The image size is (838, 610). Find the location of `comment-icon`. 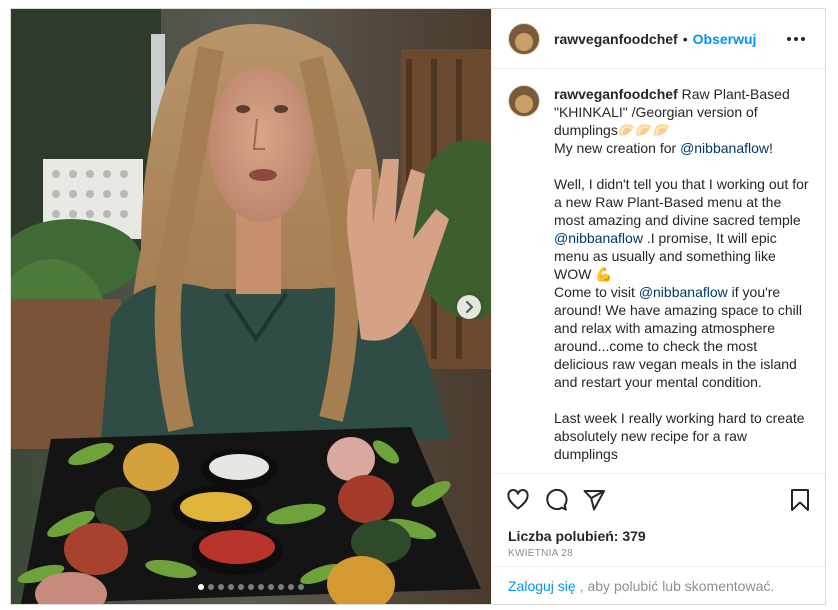

comment-icon is located at coordinates (557, 499).